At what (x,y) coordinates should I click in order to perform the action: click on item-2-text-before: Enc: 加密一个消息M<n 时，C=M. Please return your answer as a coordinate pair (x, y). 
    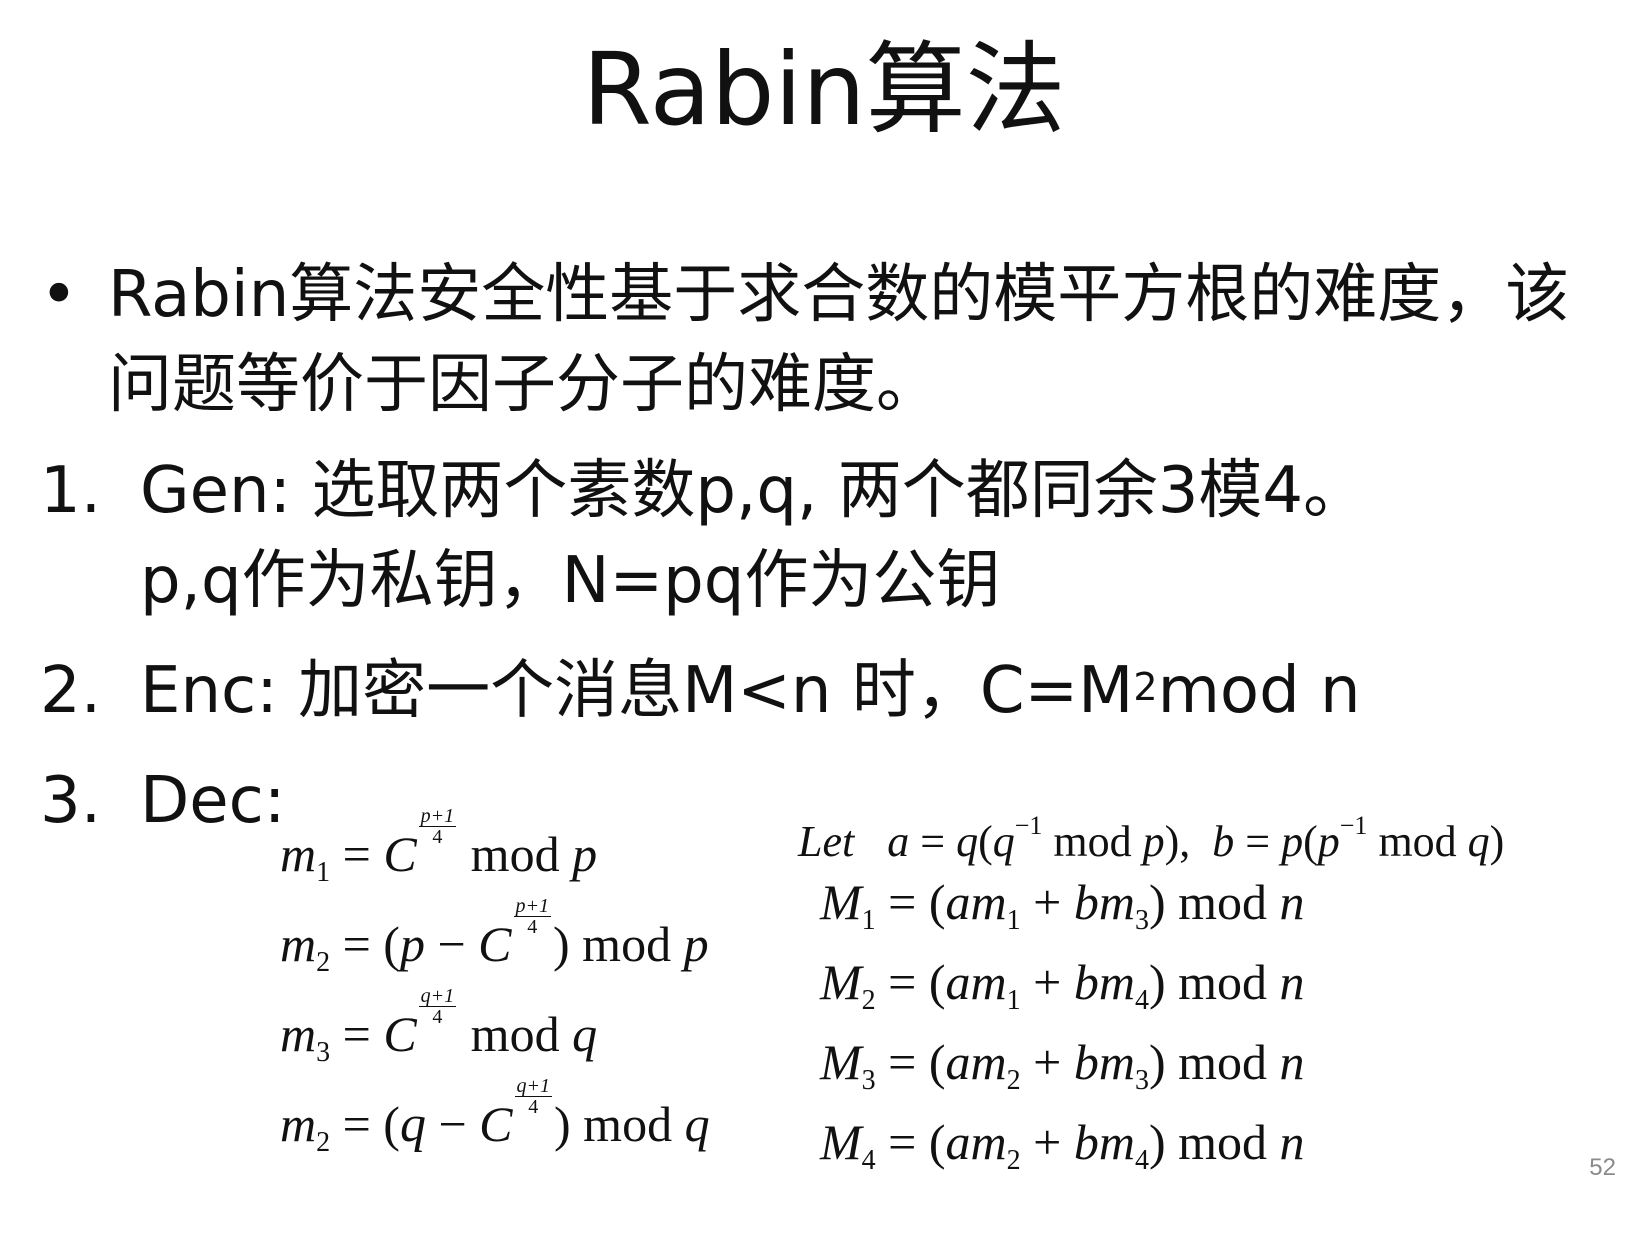
    Looking at the image, I should click on (637, 691).